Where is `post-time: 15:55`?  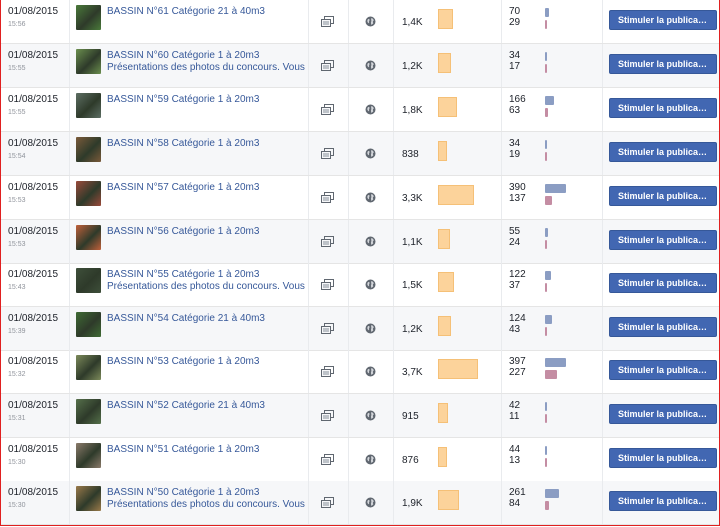
post-time: 15:55 is located at coordinates (17, 112).